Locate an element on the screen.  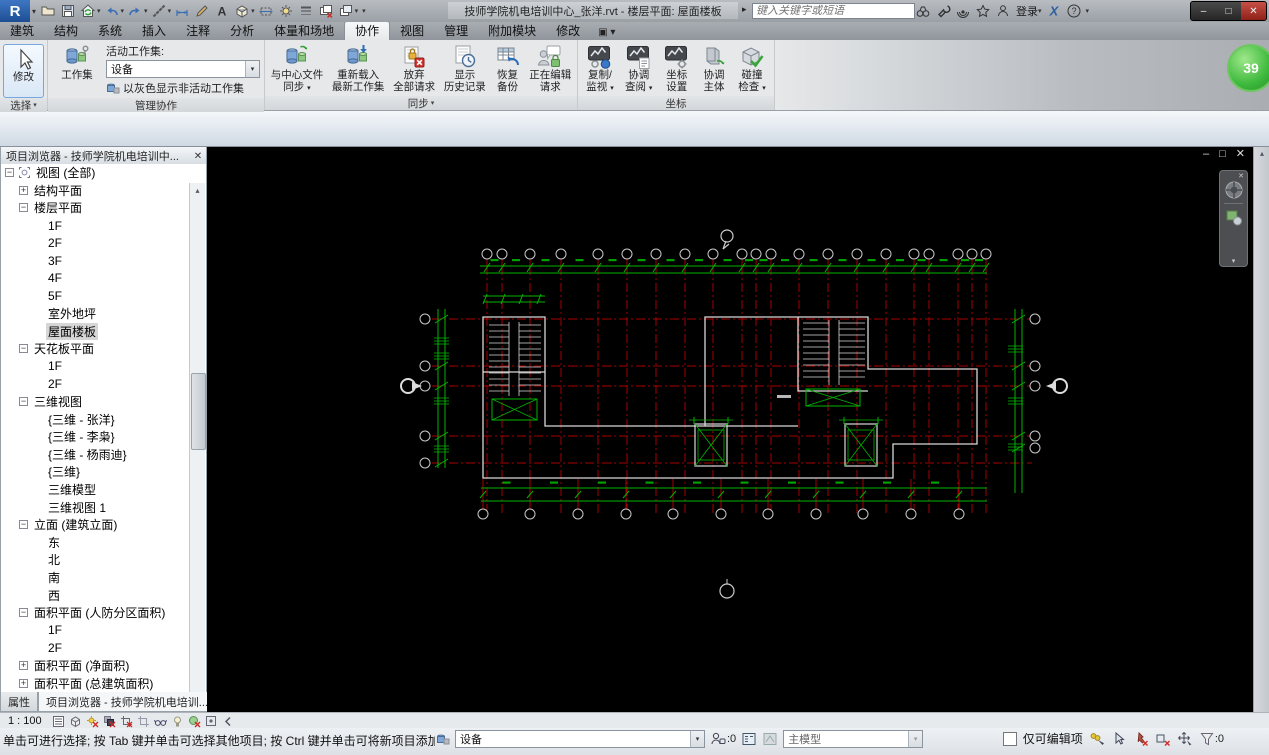
modify-button: 修改 is located at coordinates (23, 71).